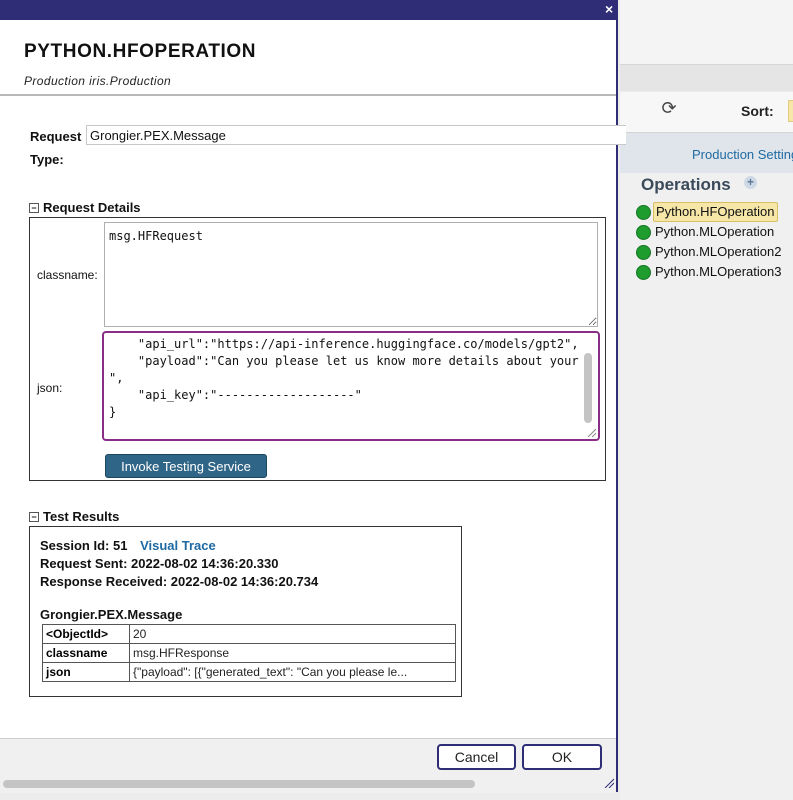 The width and height of the screenshot is (793, 800). I want to click on table-value: 20, so click(292, 634).